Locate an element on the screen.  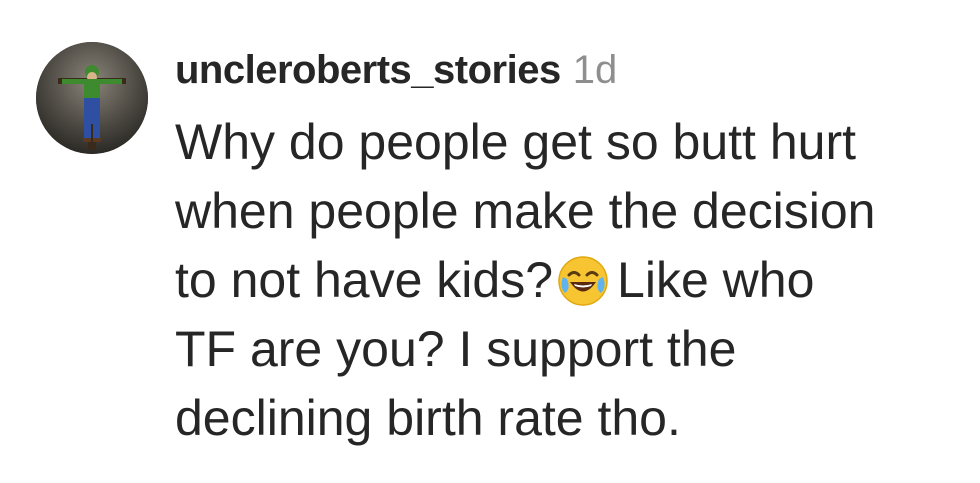
comment-line: when people make the decision is located at coordinates (525, 211).